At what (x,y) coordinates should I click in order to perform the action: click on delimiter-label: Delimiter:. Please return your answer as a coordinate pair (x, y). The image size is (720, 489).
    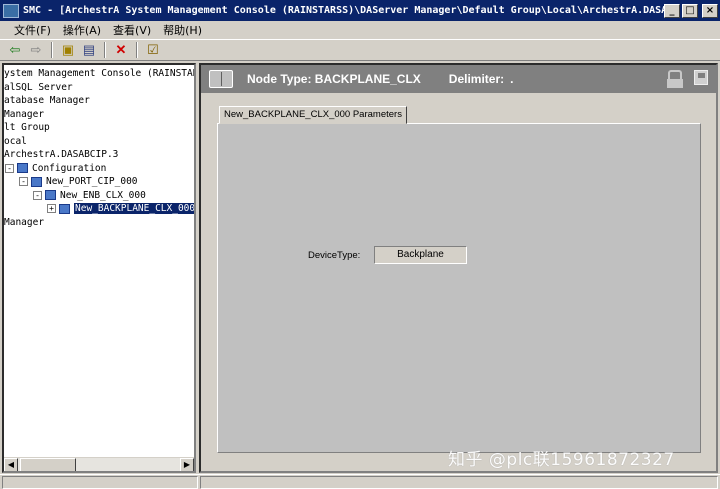
    Looking at the image, I should click on (476, 79).